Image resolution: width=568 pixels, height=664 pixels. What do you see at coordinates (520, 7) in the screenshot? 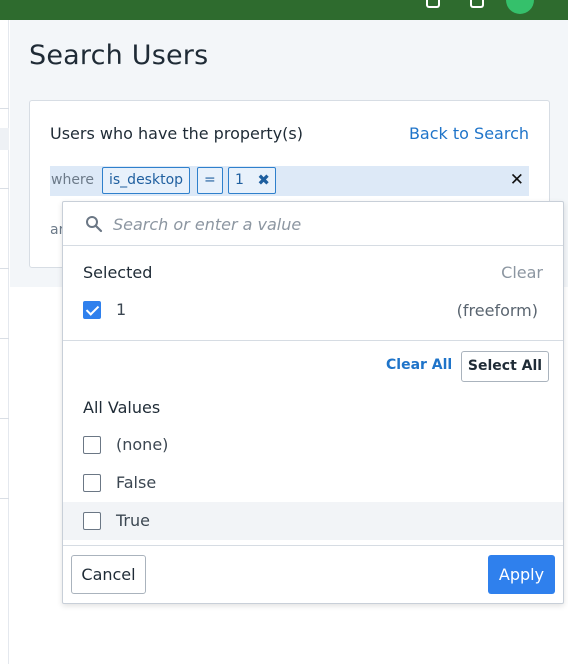
I see `avatar` at bounding box center [520, 7].